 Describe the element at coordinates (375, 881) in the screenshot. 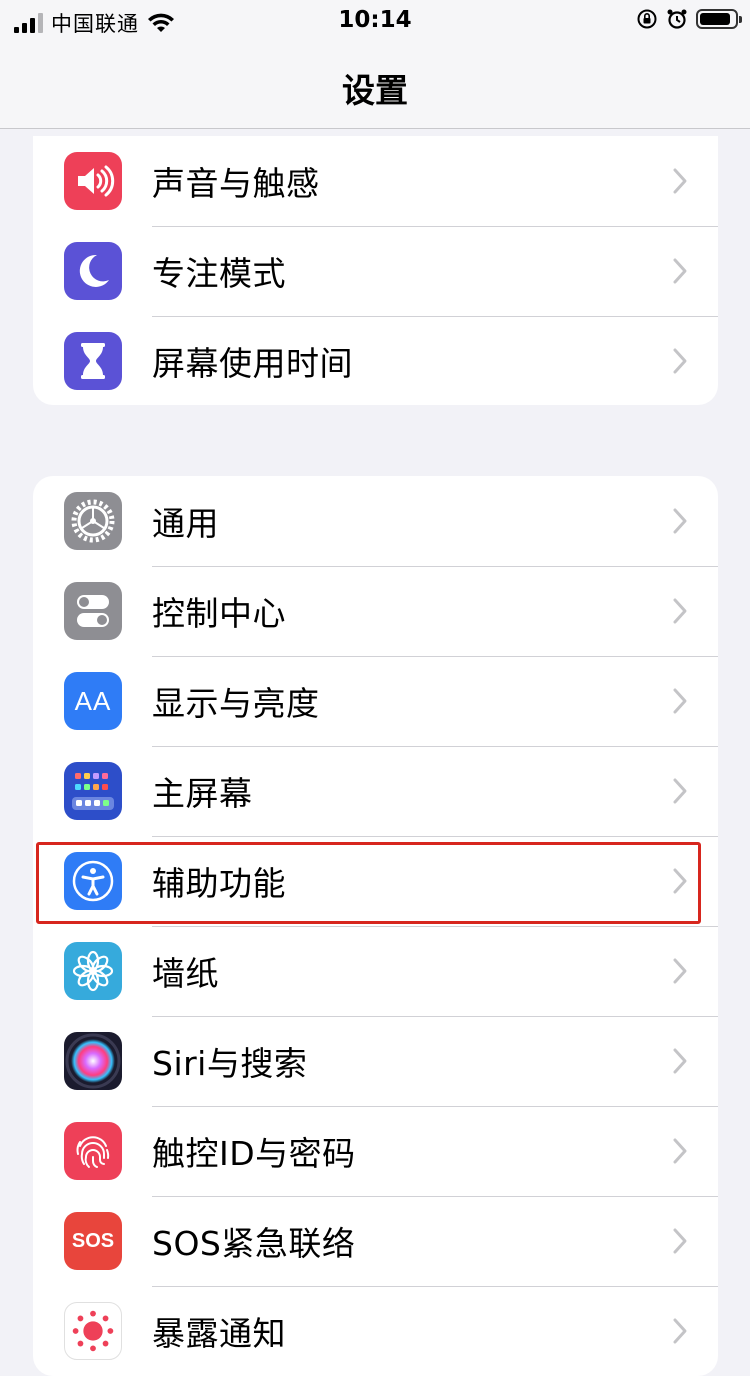

I see `settings-row-accessibility: 辅助功能` at that location.